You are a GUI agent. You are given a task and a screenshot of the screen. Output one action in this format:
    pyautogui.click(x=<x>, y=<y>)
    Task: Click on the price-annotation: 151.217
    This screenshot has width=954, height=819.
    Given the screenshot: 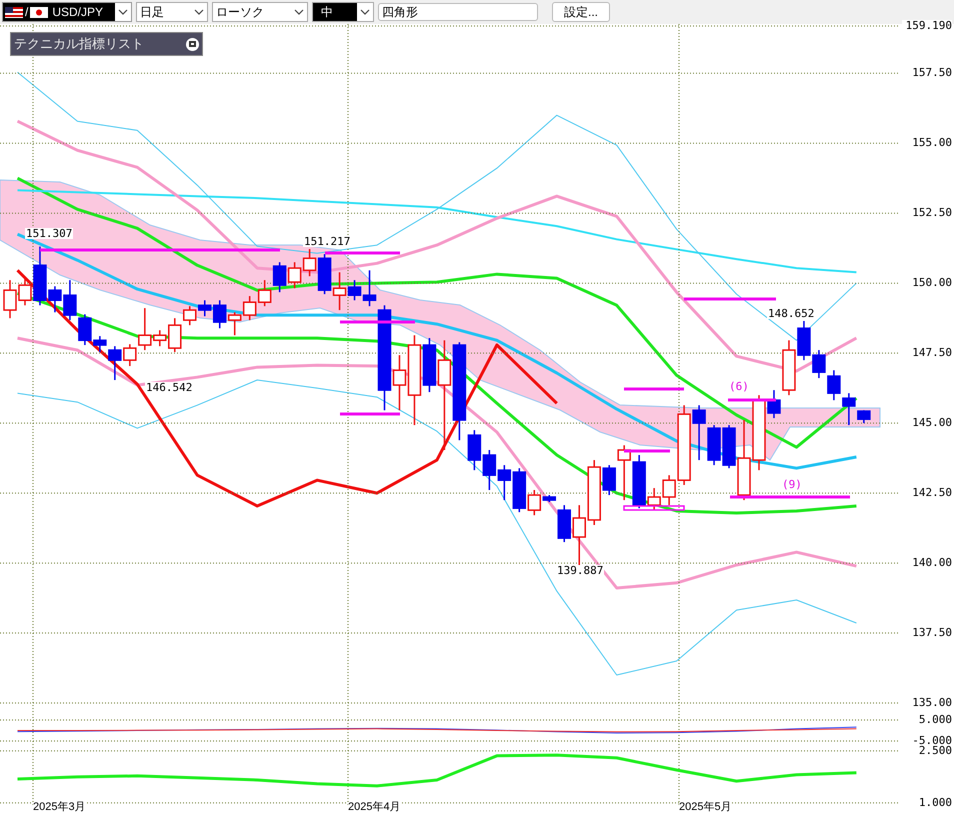 What is the action you would take?
    pyautogui.click(x=327, y=241)
    